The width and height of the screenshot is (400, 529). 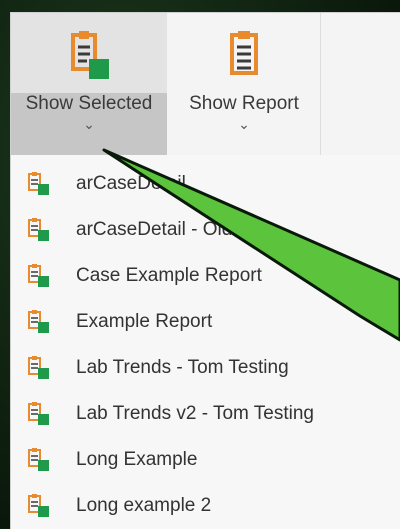 I want to click on menu-item-report: arCaseDetail, so click(x=205, y=184).